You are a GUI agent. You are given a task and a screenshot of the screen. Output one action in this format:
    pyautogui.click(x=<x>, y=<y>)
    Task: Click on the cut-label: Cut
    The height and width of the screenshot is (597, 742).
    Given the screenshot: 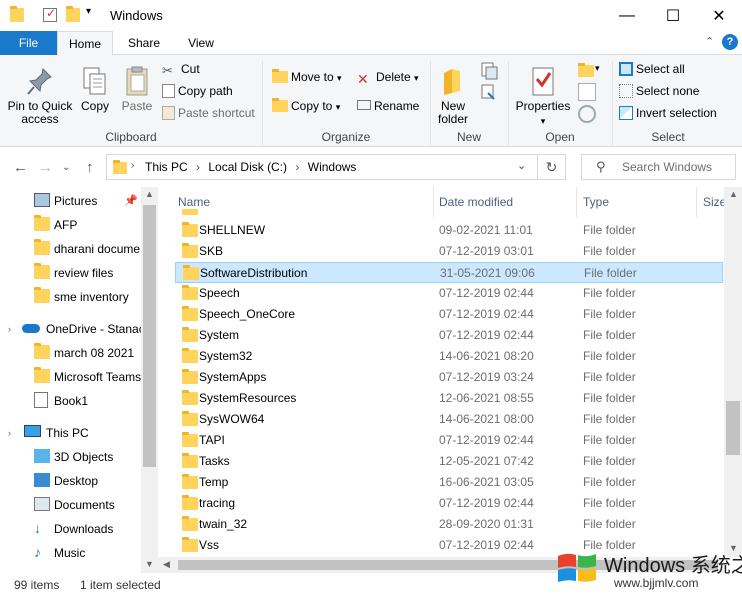 What is the action you would take?
    pyautogui.click(x=190, y=69)
    